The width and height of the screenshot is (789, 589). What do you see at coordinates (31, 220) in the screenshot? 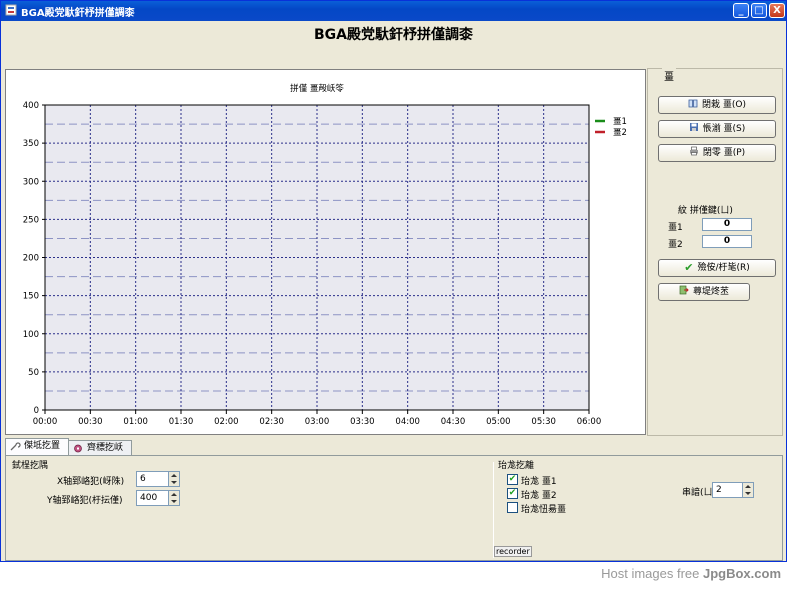
I see `y-tick-label: 250` at bounding box center [31, 220].